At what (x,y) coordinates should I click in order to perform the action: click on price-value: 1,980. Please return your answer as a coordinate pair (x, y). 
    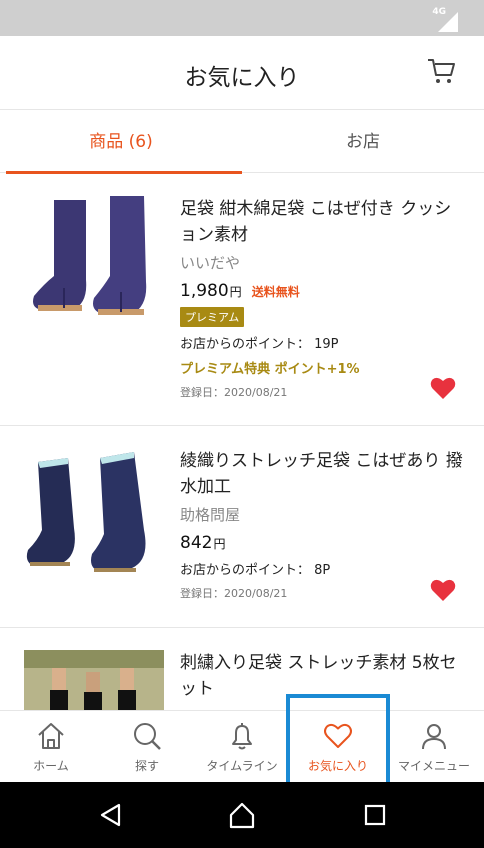
    Looking at the image, I should click on (204, 291).